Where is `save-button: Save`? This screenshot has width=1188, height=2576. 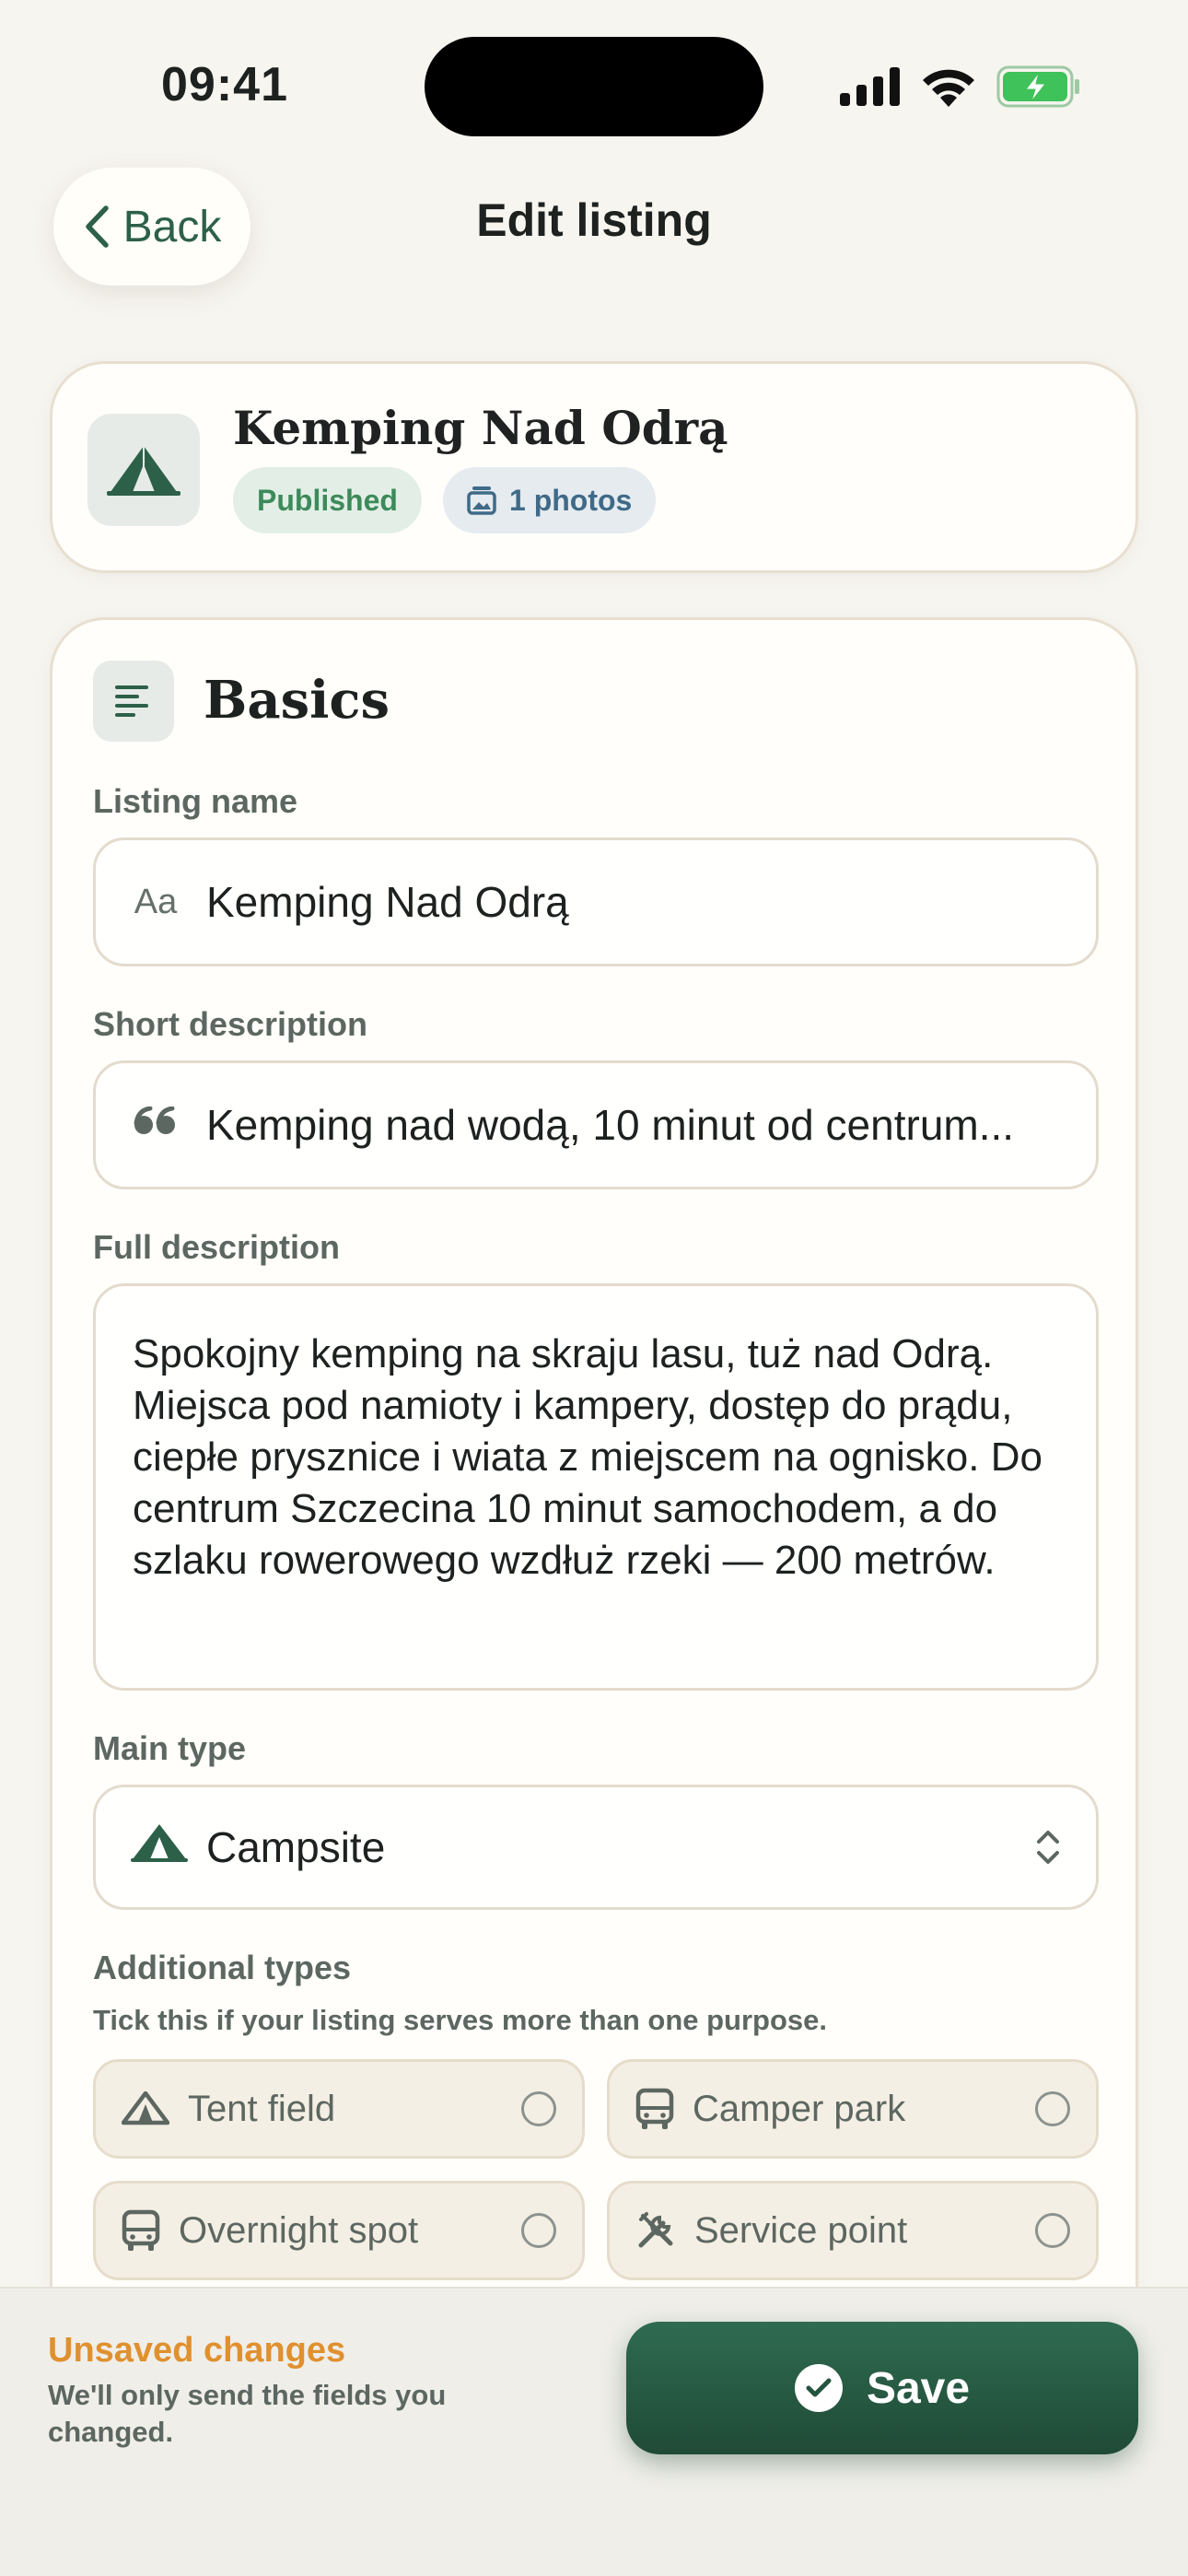
save-button: Save is located at coordinates (882, 2388).